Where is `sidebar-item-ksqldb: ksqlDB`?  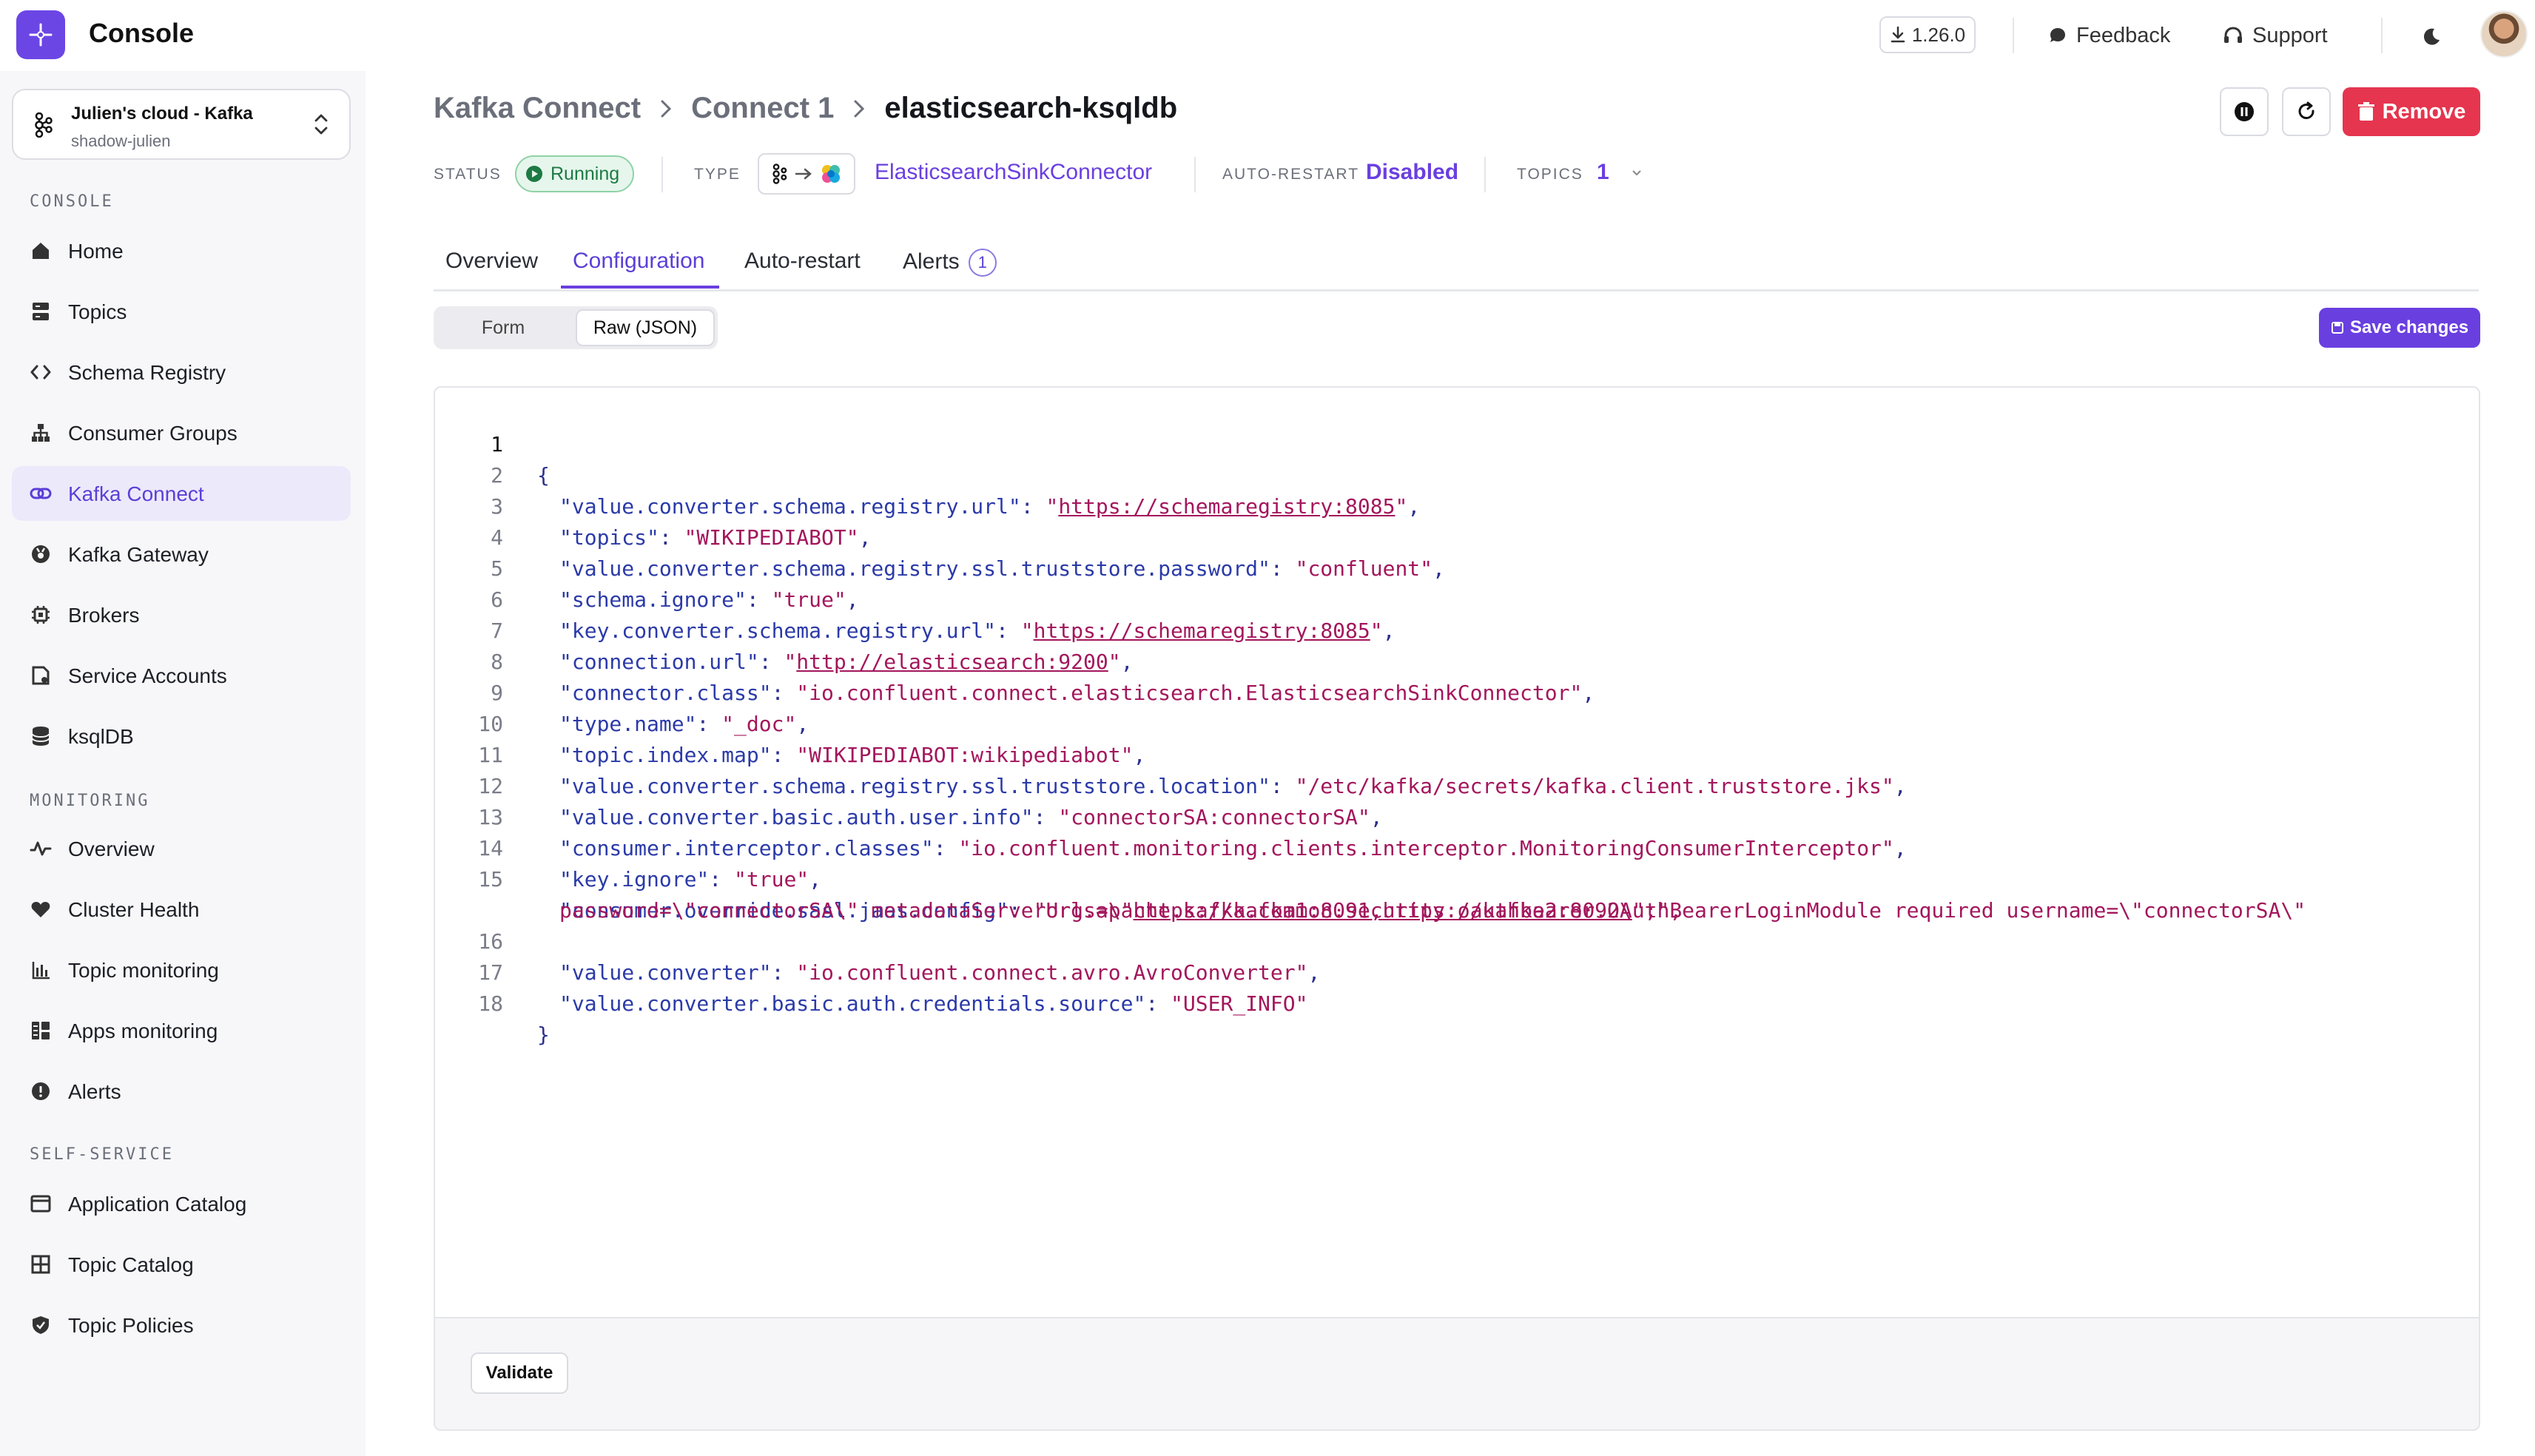
sidebar-item-ksqldb: ksqlDB is located at coordinates (181, 737).